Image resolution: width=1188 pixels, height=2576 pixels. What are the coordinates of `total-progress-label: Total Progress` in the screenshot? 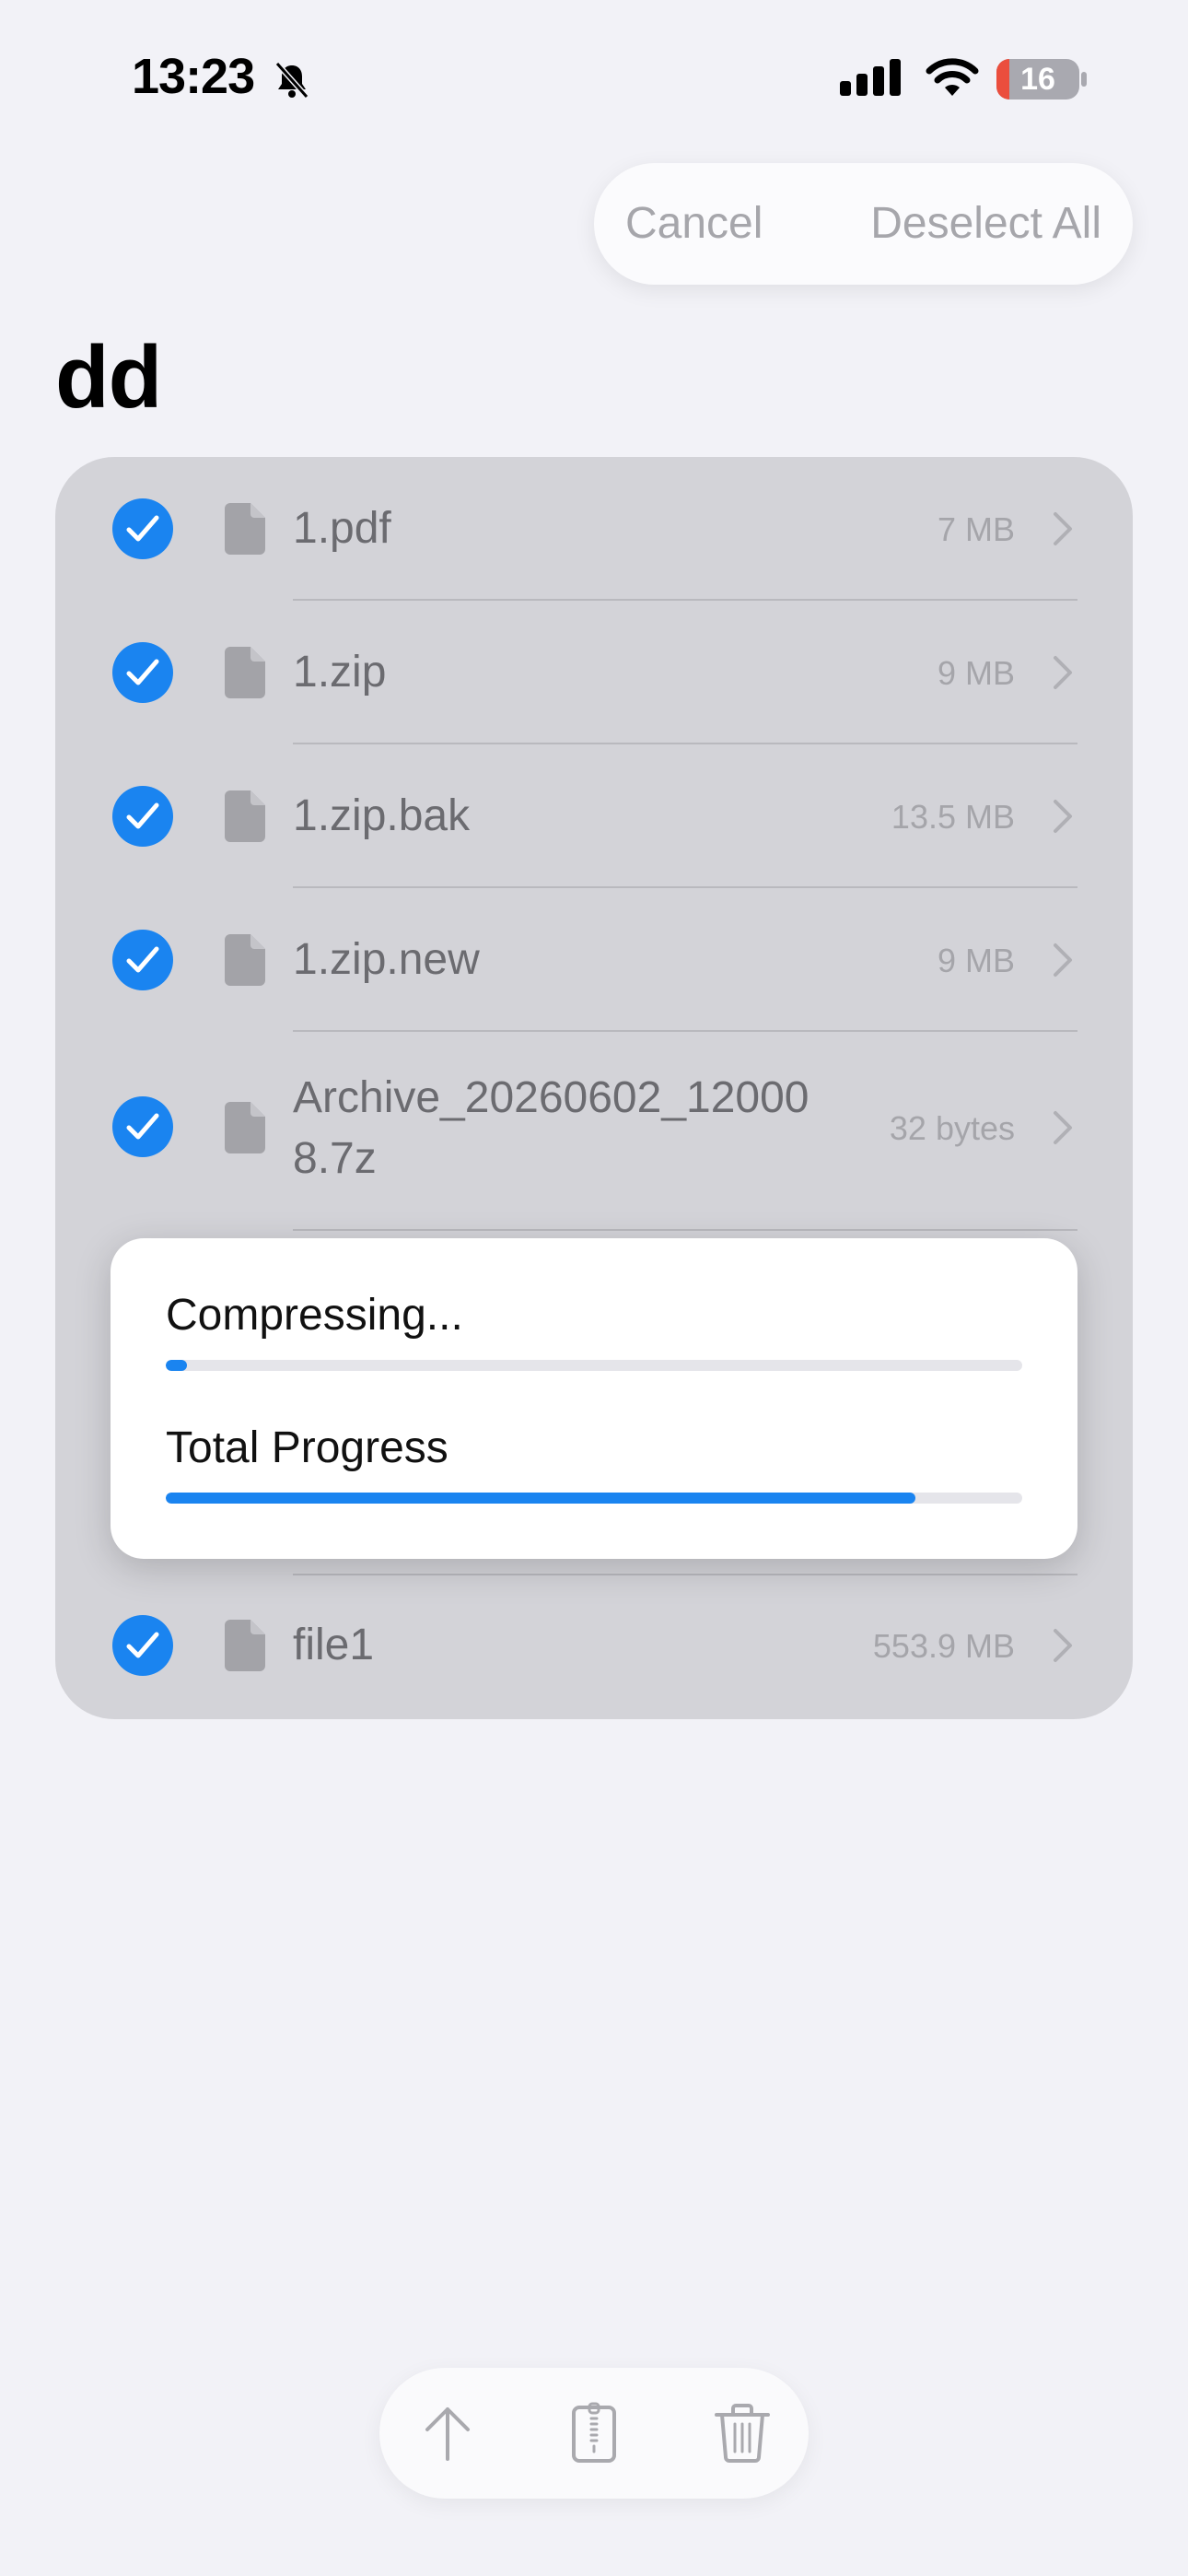 It's located at (307, 1447).